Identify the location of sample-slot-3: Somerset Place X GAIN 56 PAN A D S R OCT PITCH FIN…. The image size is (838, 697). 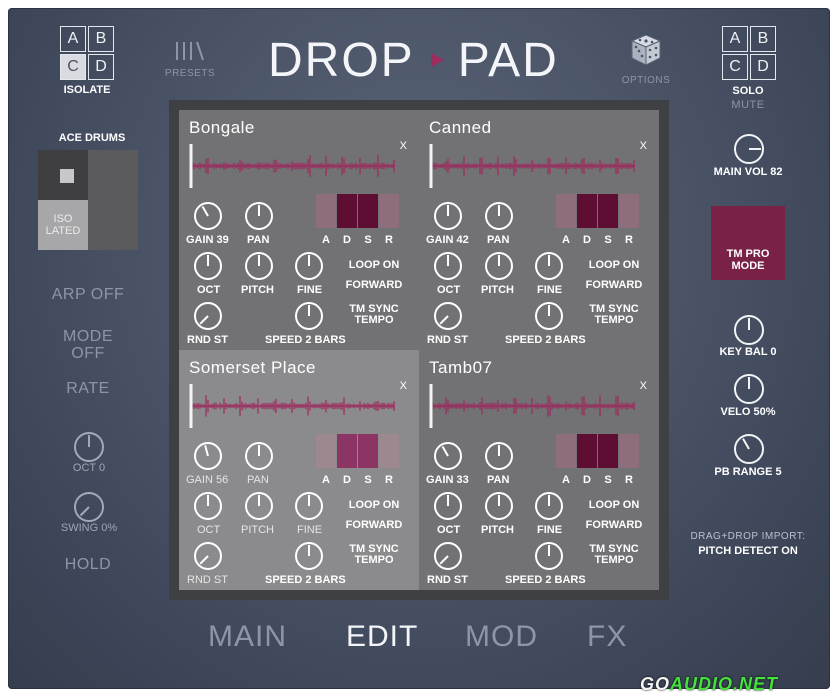
(299, 470).